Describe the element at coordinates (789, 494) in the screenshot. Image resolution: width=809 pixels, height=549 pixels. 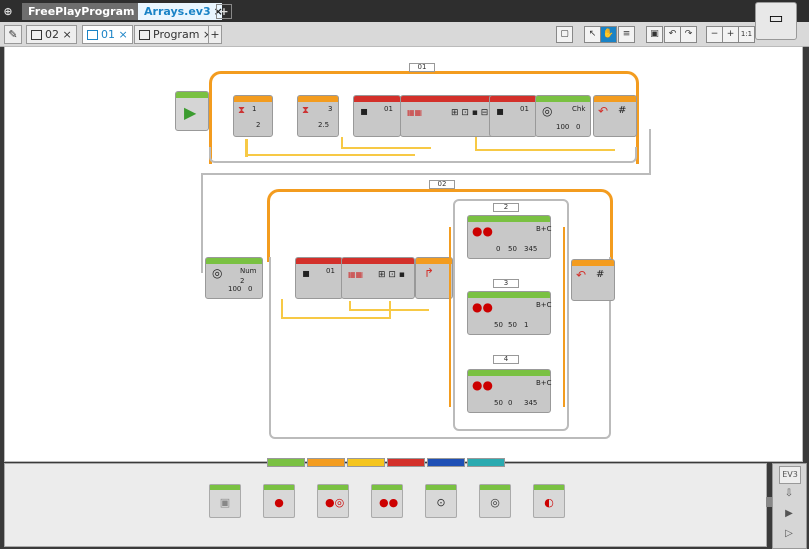
I see `download-icon: ⇩` at that location.